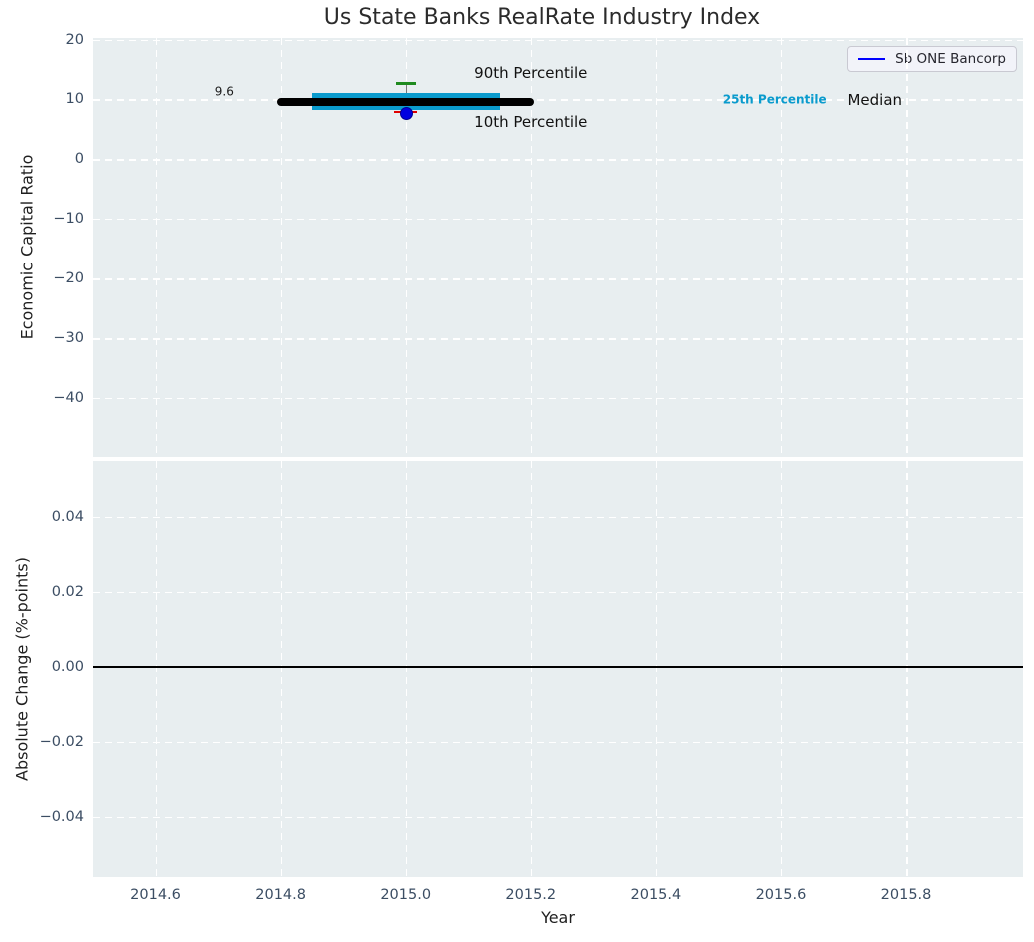 The height and width of the screenshot is (942, 1034). Describe the element at coordinates (774, 99) in the screenshot. I see `annotation: 25th Percentile` at that location.